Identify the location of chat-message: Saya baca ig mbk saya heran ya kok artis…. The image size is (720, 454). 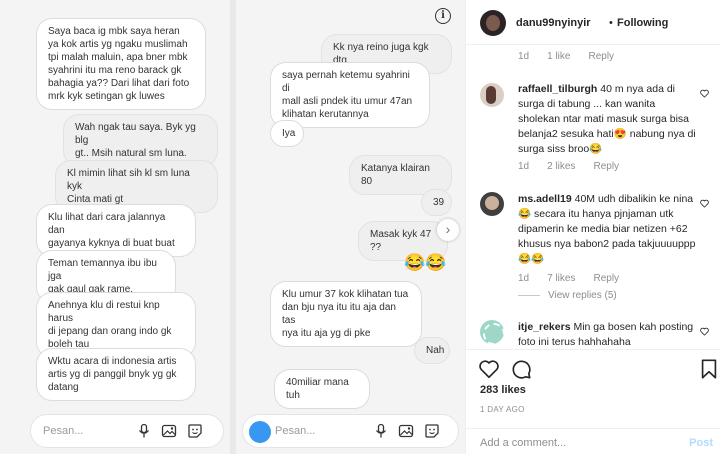
(121, 64).